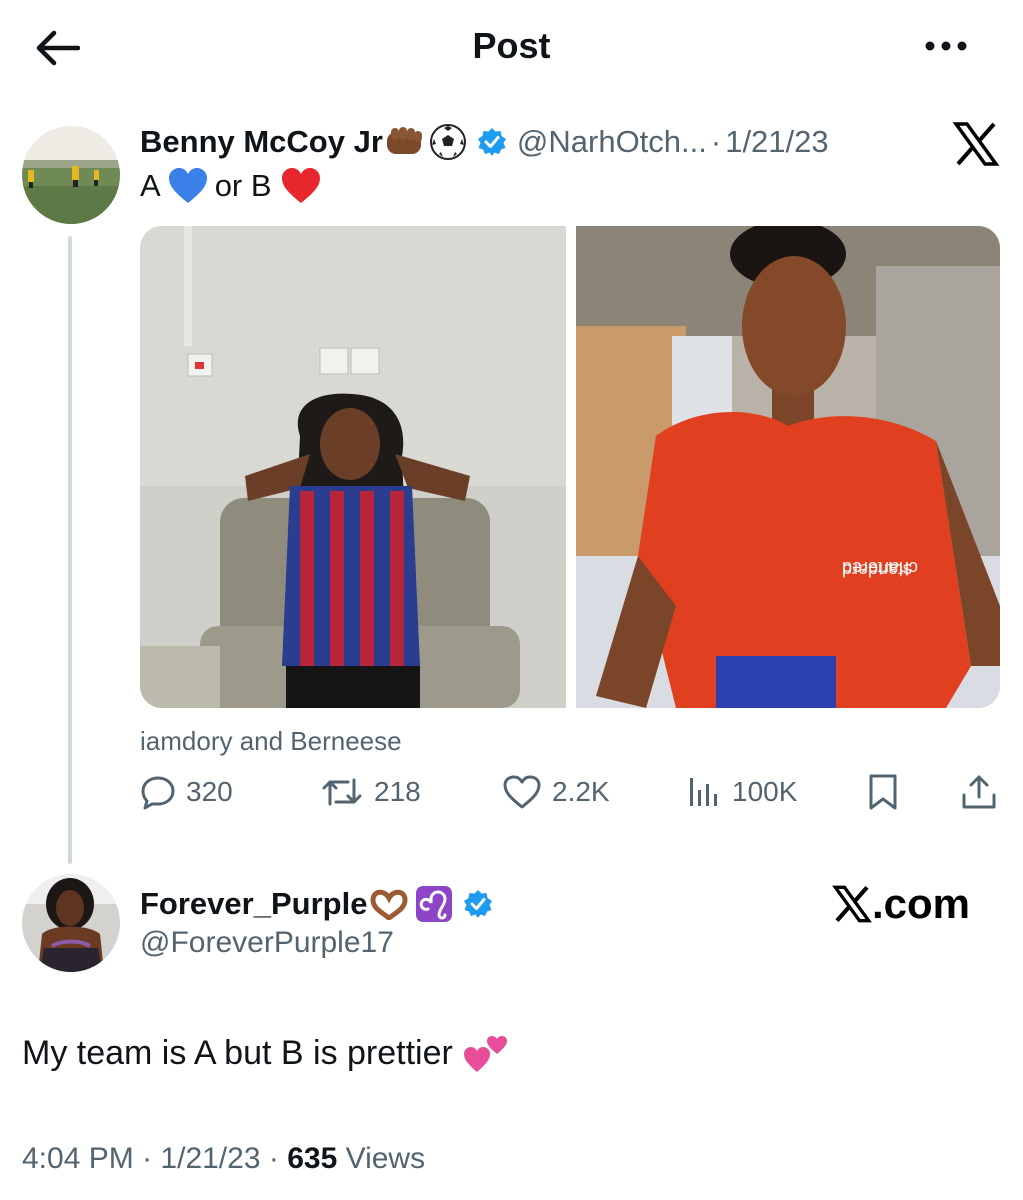 Image resolution: width=1023 pixels, height=1200 pixels. What do you see at coordinates (312, 1158) in the screenshot?
I see `views-count: 635` at bounding box center [312, 1158].